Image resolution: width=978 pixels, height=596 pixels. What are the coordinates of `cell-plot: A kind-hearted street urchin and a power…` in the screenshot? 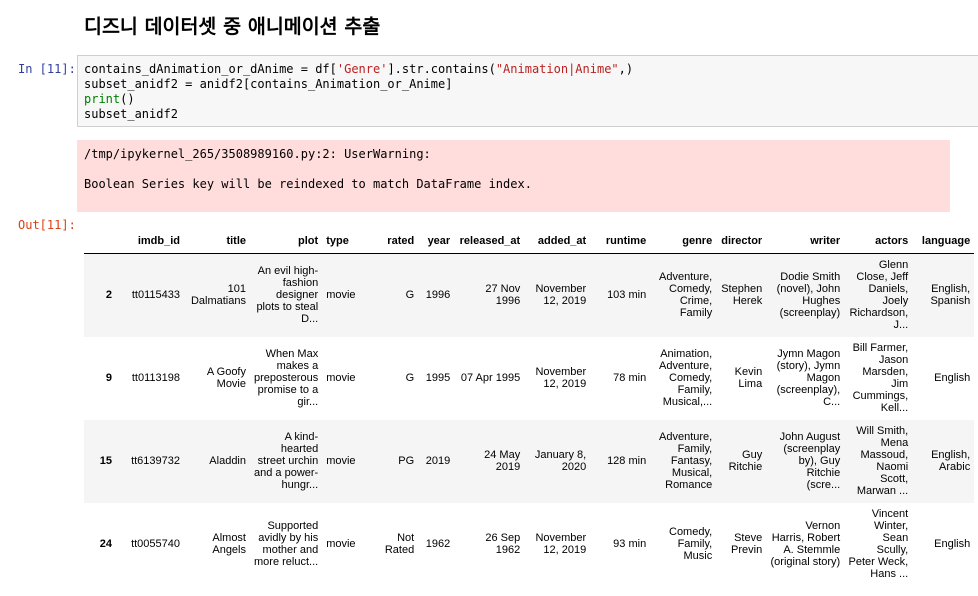 It's located at (286, 461).